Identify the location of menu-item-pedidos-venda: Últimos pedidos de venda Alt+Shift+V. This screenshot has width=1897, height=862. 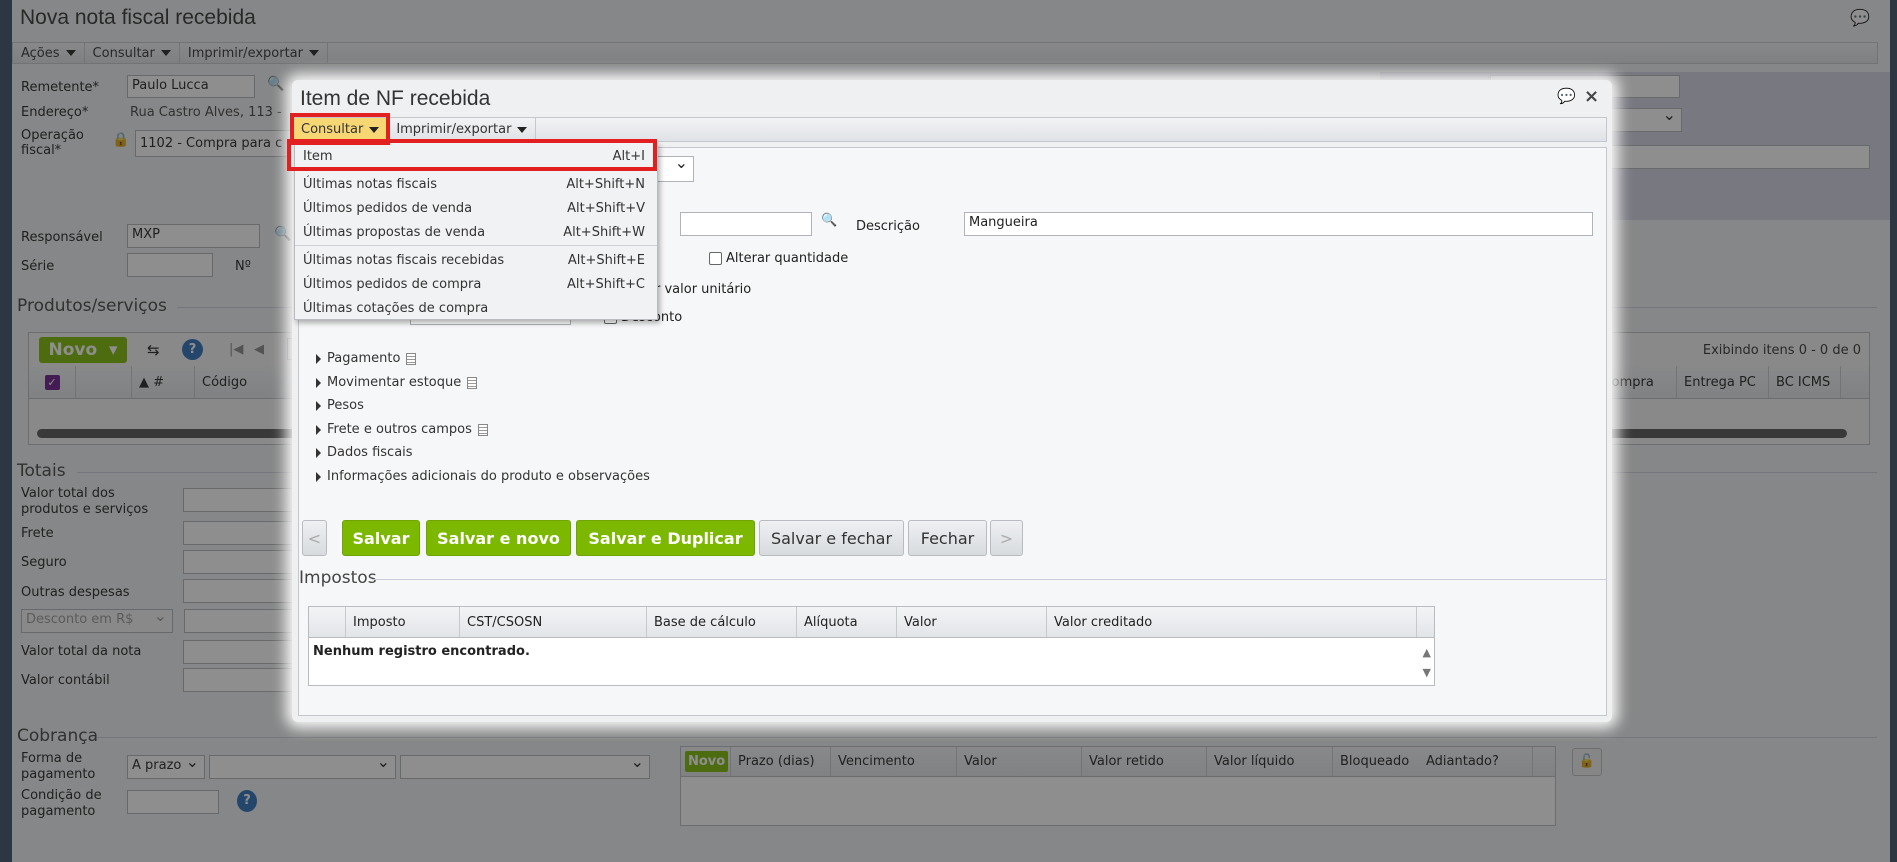
(476, 208).